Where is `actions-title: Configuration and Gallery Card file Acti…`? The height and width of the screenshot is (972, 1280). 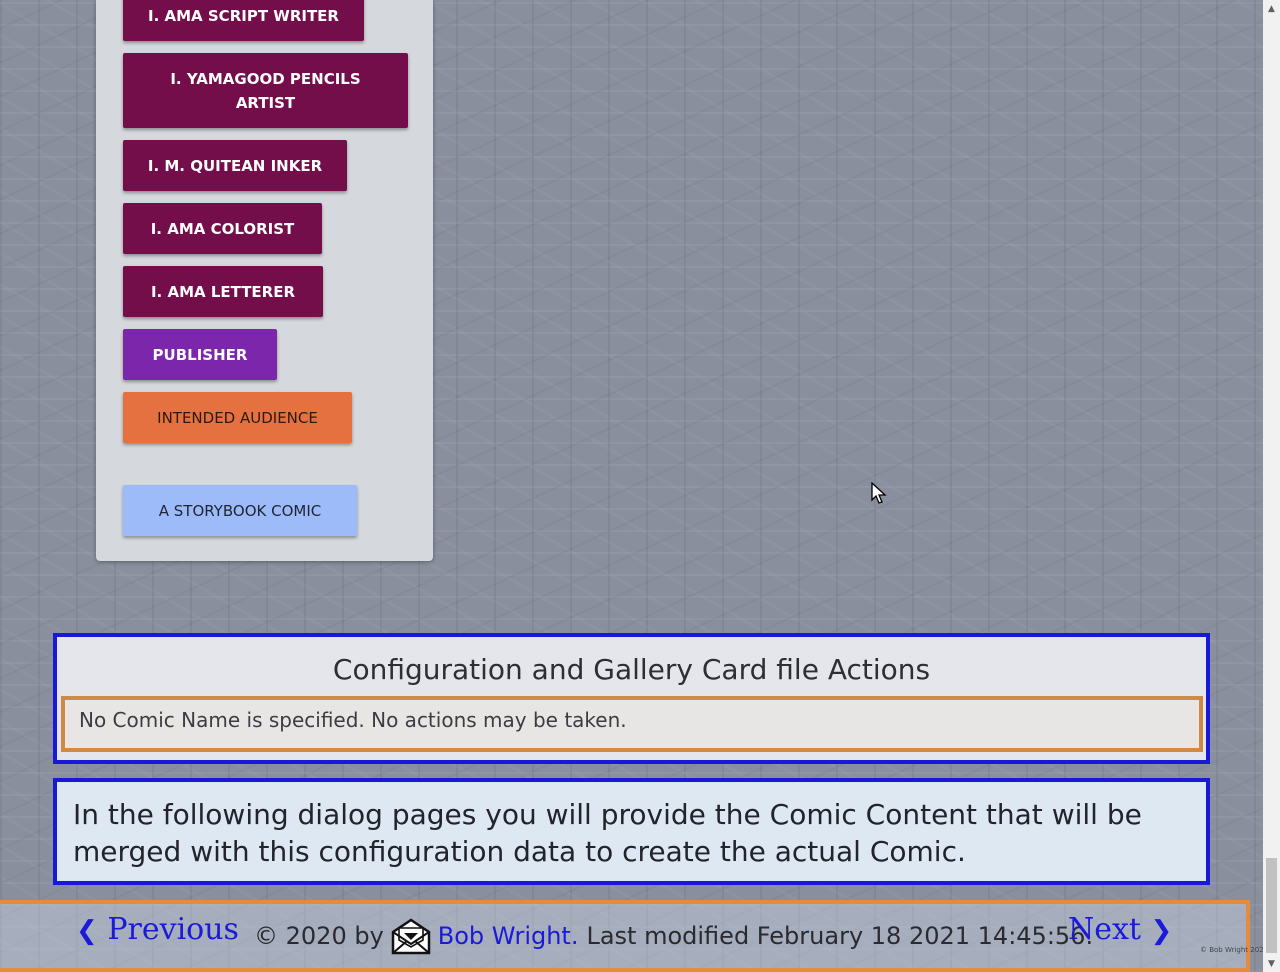
actions-title: Configuration and Gallery Card file Acti… is located at coordinates (631, 669).